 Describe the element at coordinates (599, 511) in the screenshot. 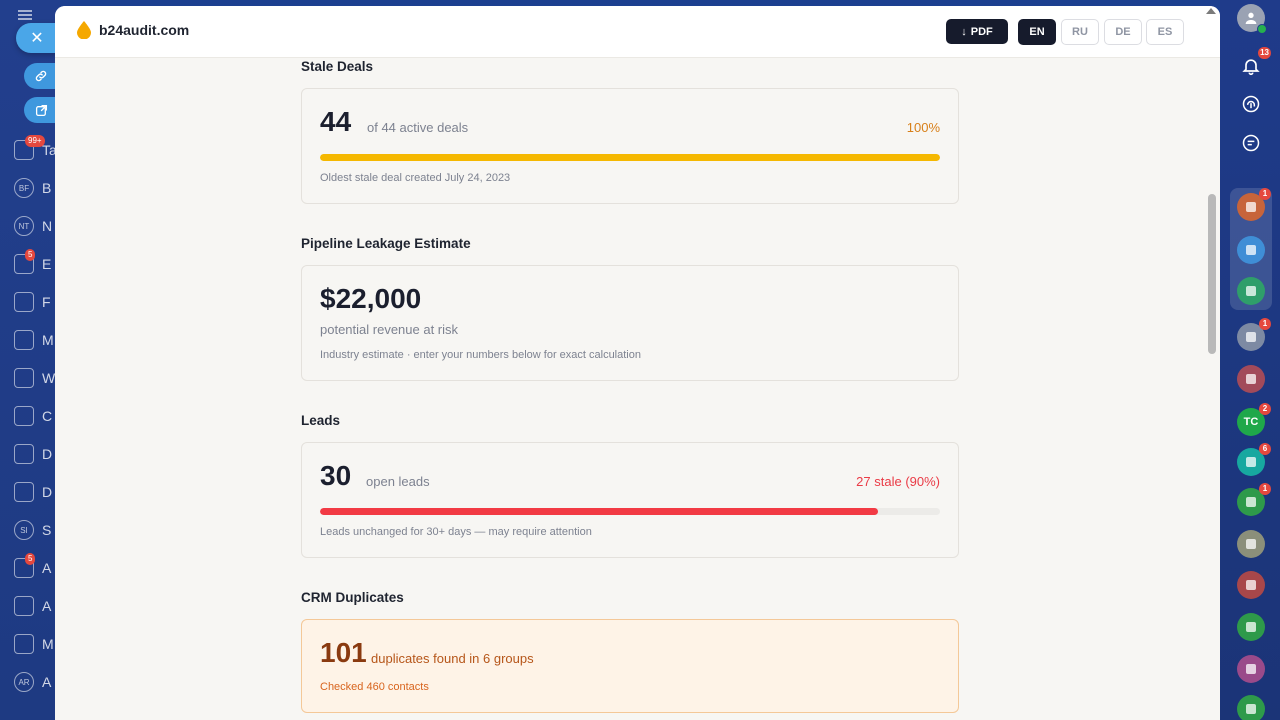

I see `leads-progress-fill` at that location.